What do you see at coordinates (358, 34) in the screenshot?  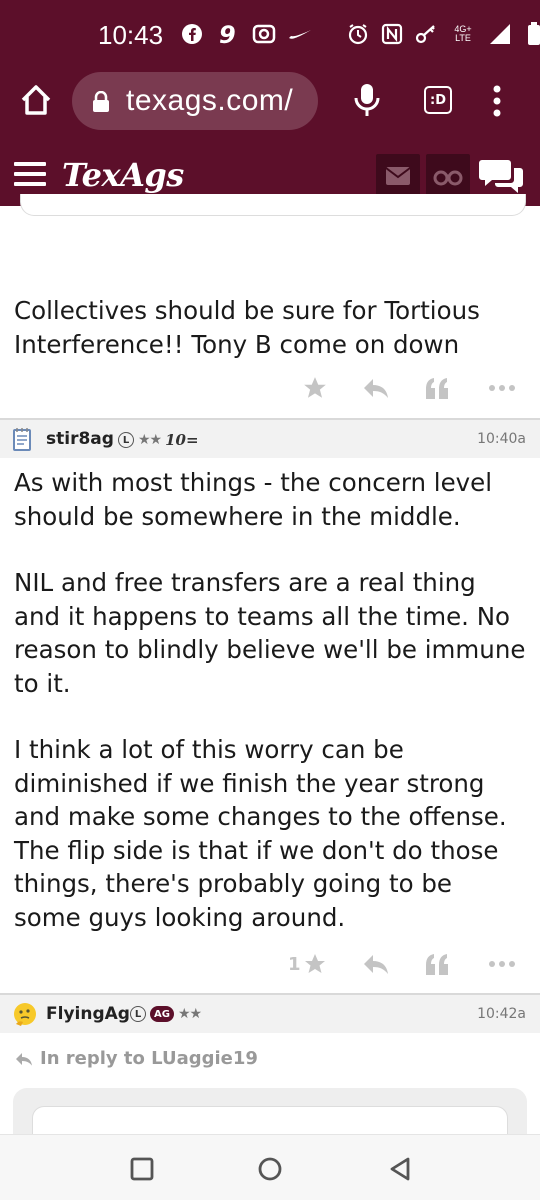 I see `alarm-icon` at bounding box center [358, 34].